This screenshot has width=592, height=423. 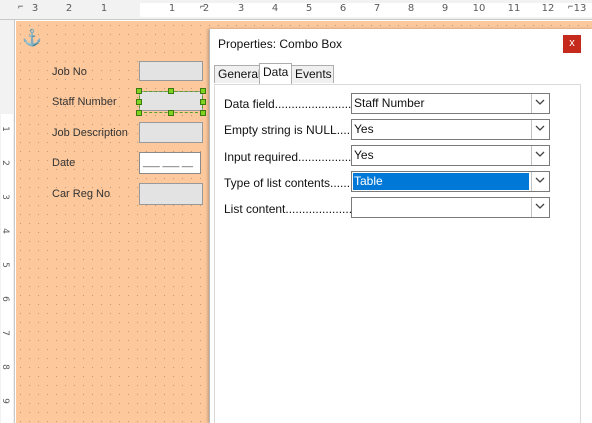 I want to click on dialog-title: Properties: Combo Box, so click(x=280, y=44).